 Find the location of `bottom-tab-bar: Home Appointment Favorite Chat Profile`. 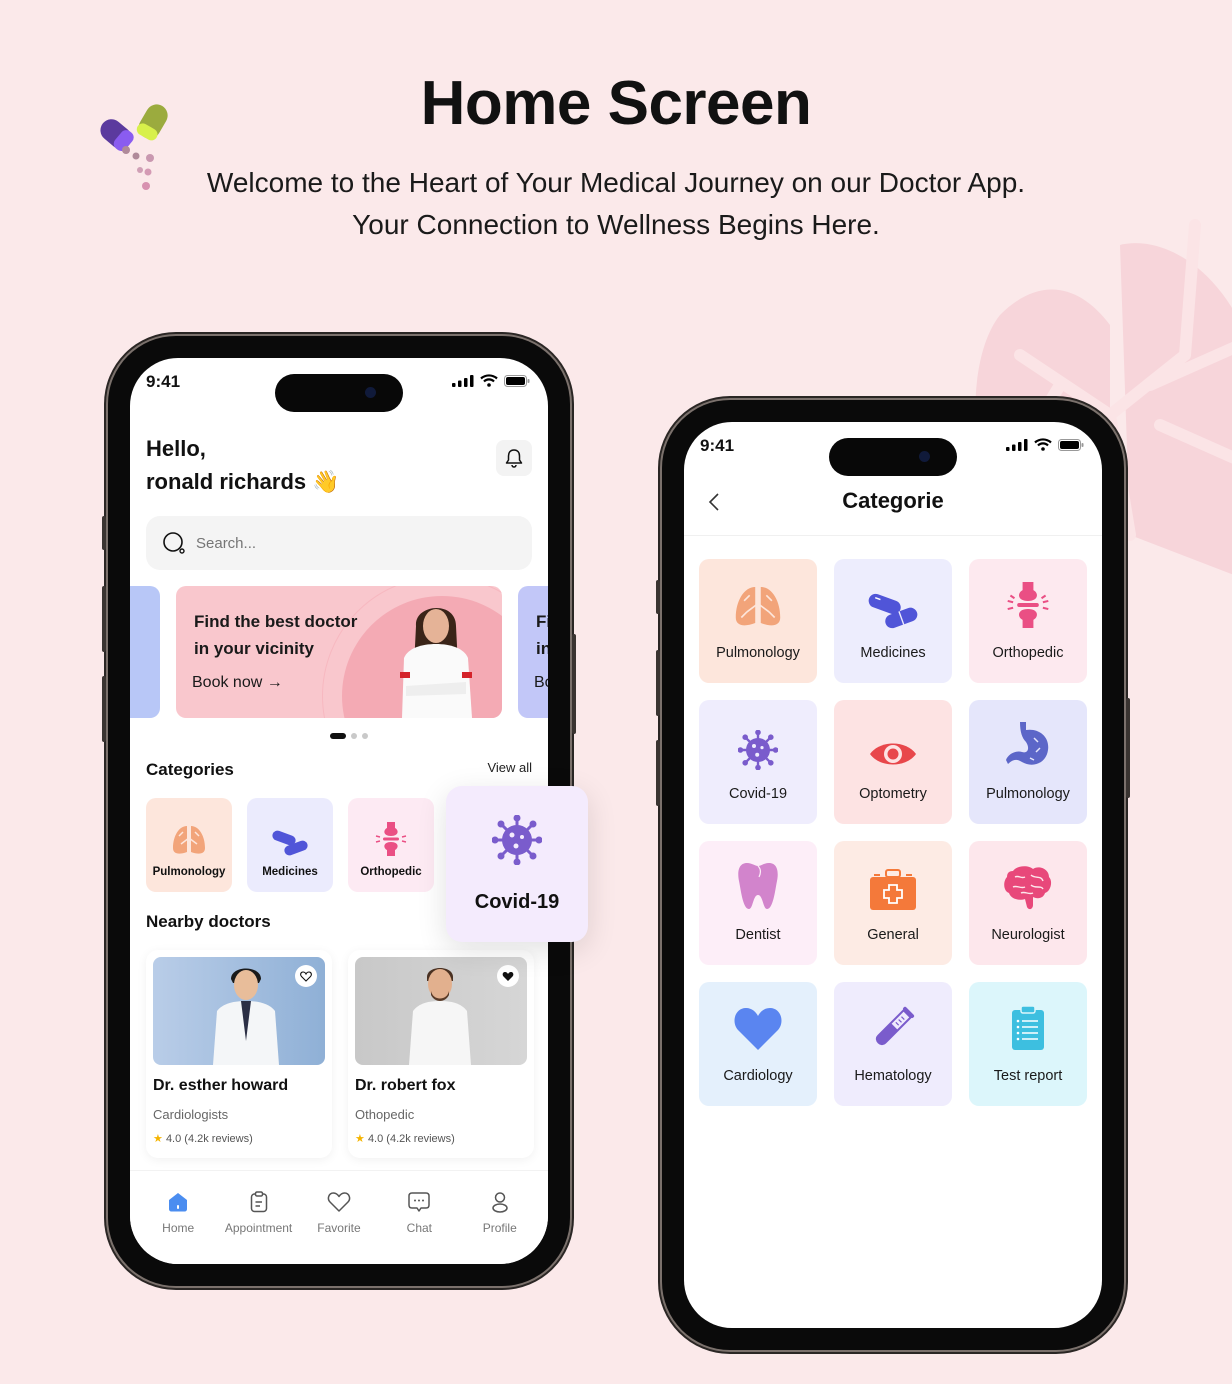

bottom-tab-bar: Home Appointment Favorite Chat Profile is located at coordinates (339, 1217).